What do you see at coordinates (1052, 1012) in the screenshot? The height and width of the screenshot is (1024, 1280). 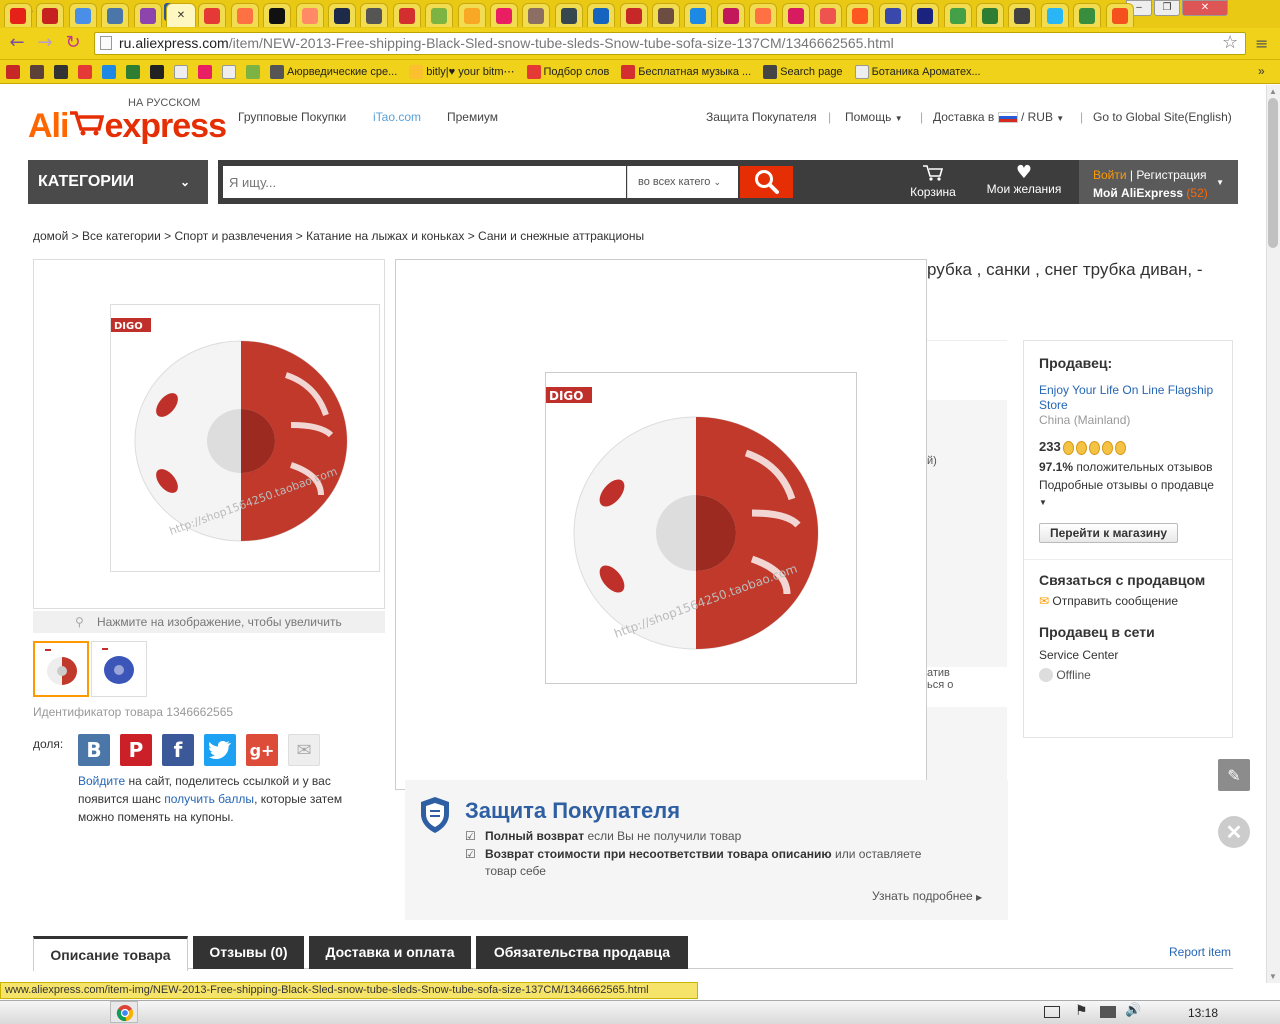 I see `screen-icon` at bounding box center [1052, 1012].